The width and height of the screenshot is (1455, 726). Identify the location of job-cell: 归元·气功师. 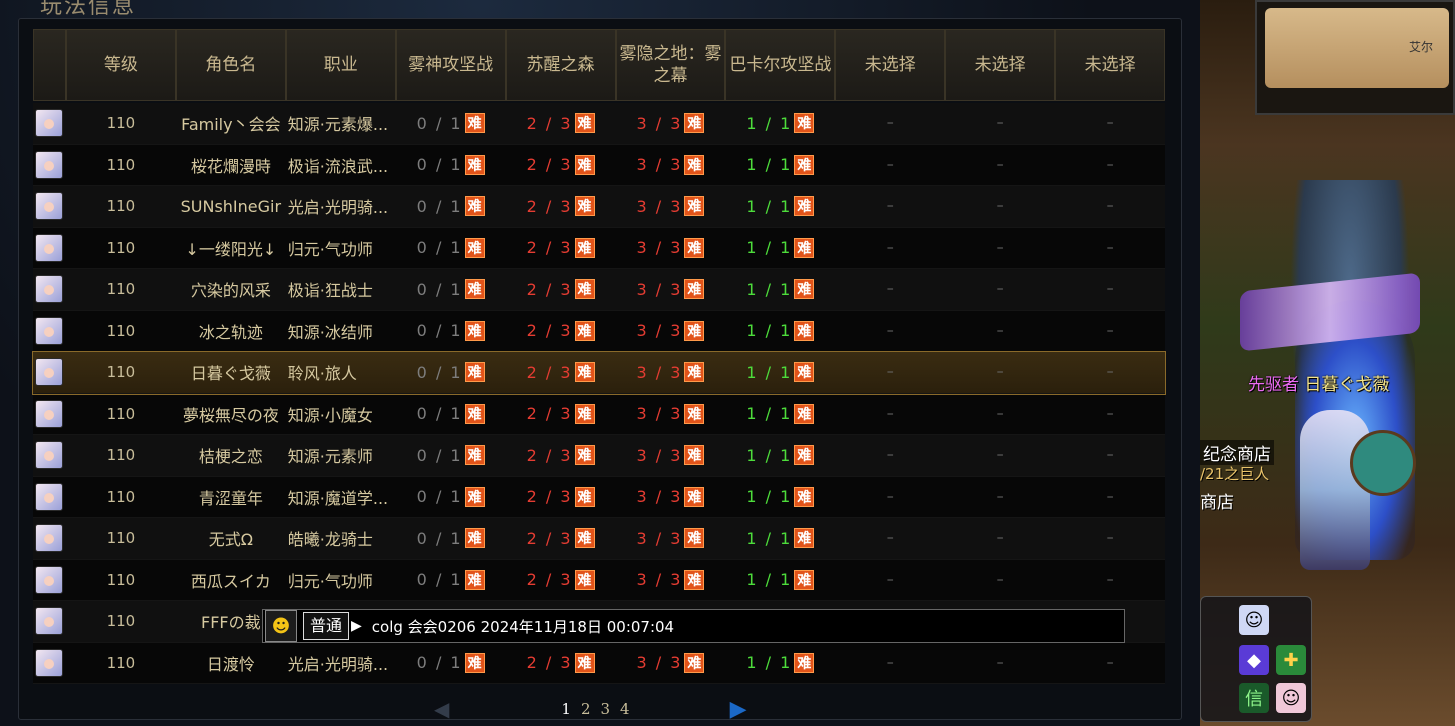
(330, 249).